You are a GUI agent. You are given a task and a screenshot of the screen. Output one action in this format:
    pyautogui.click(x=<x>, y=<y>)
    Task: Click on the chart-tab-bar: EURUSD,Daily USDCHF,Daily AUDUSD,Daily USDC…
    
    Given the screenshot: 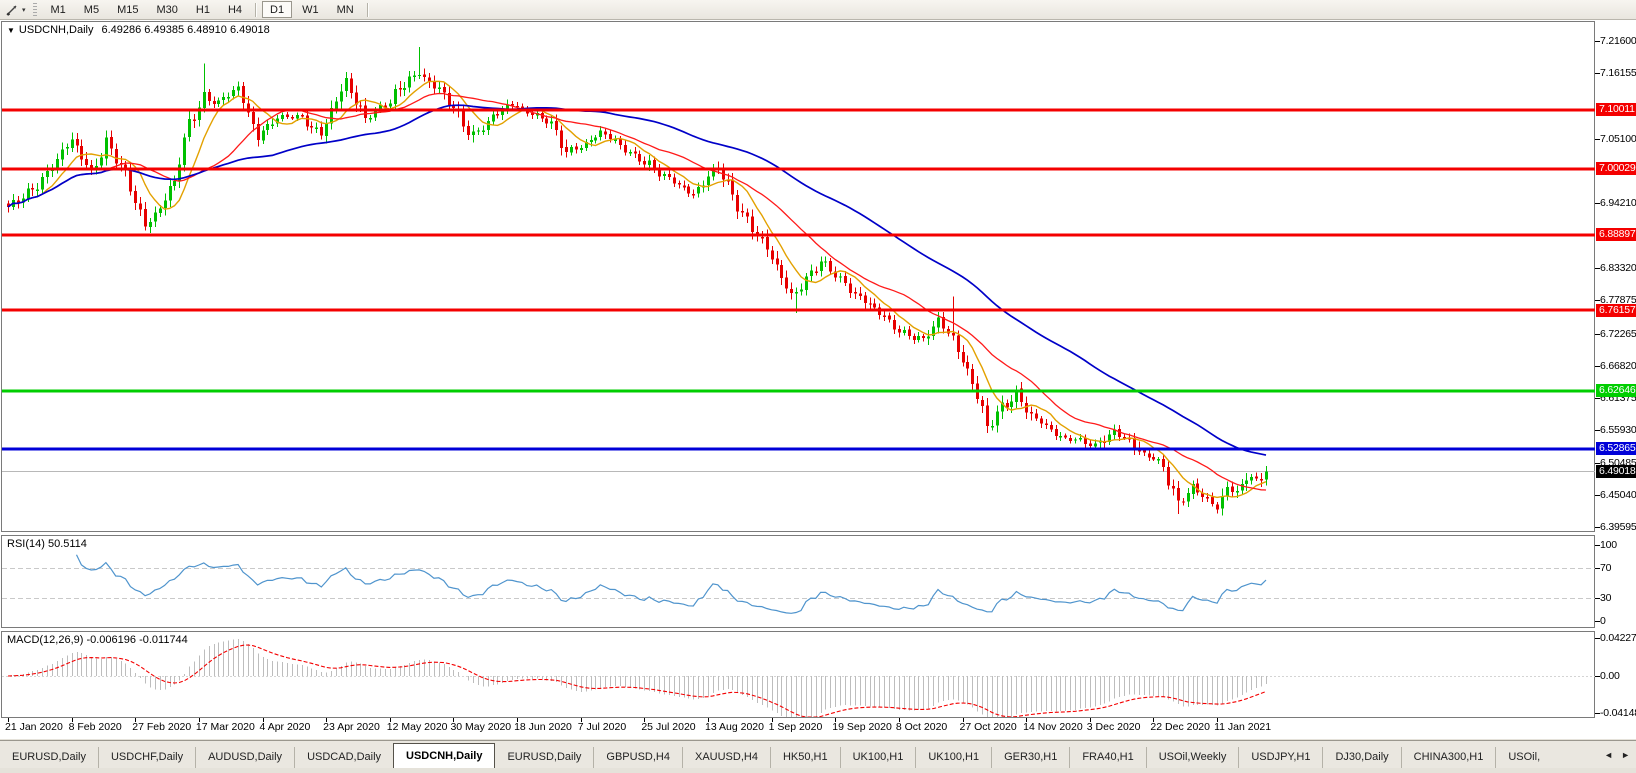 What is the action you would take?
    pyautogui.click(x=818, y=754)
    